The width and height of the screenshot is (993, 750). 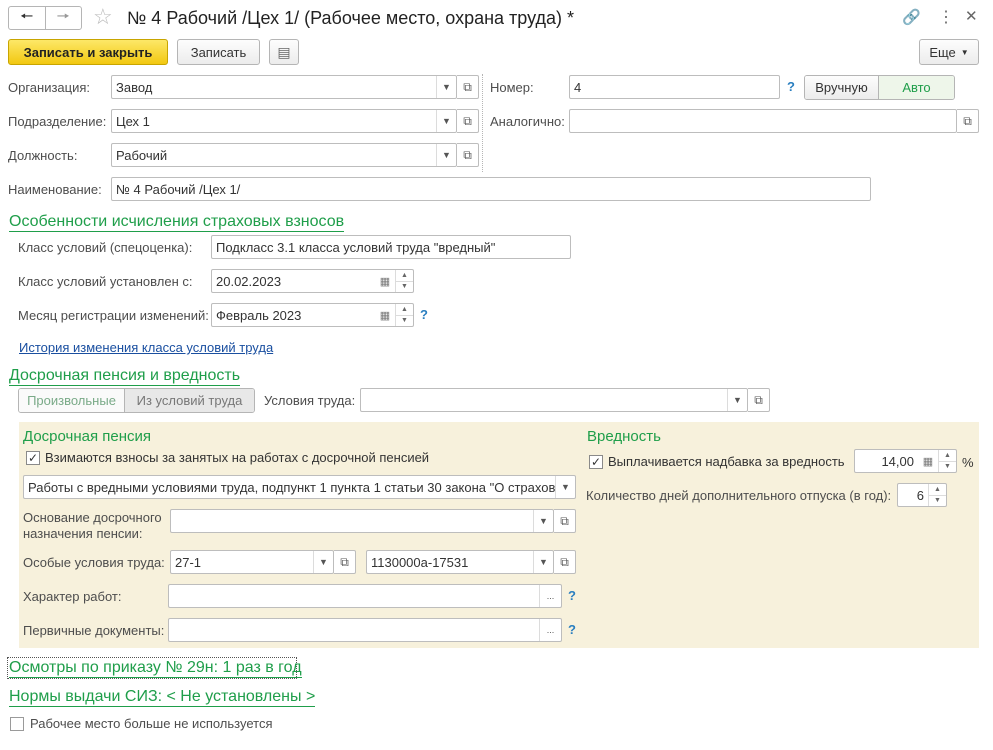 What do you see at coordinates (312, 281) in the screenshot?
I see `class-since-field: 20.02.2023 ▦ ▲ ▼` at bounding box center [312, 281].